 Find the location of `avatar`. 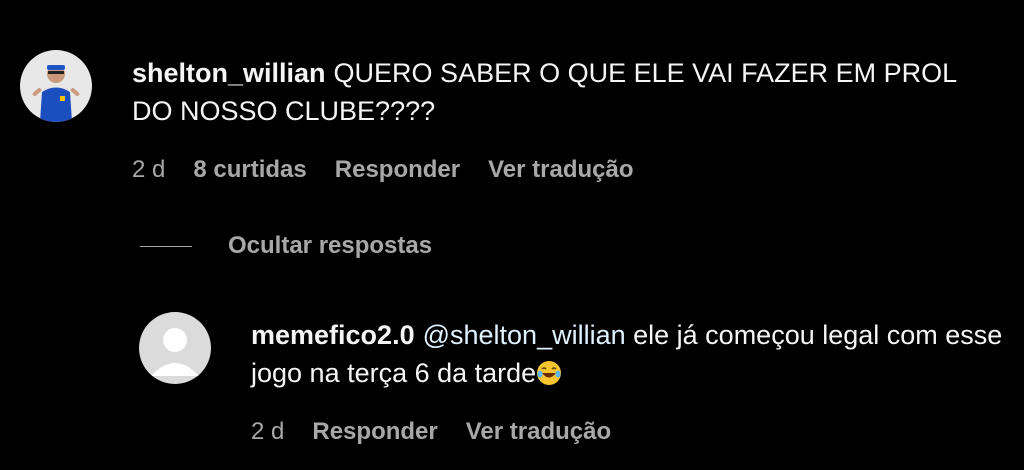

avatar is located at coordinates (56, 86).